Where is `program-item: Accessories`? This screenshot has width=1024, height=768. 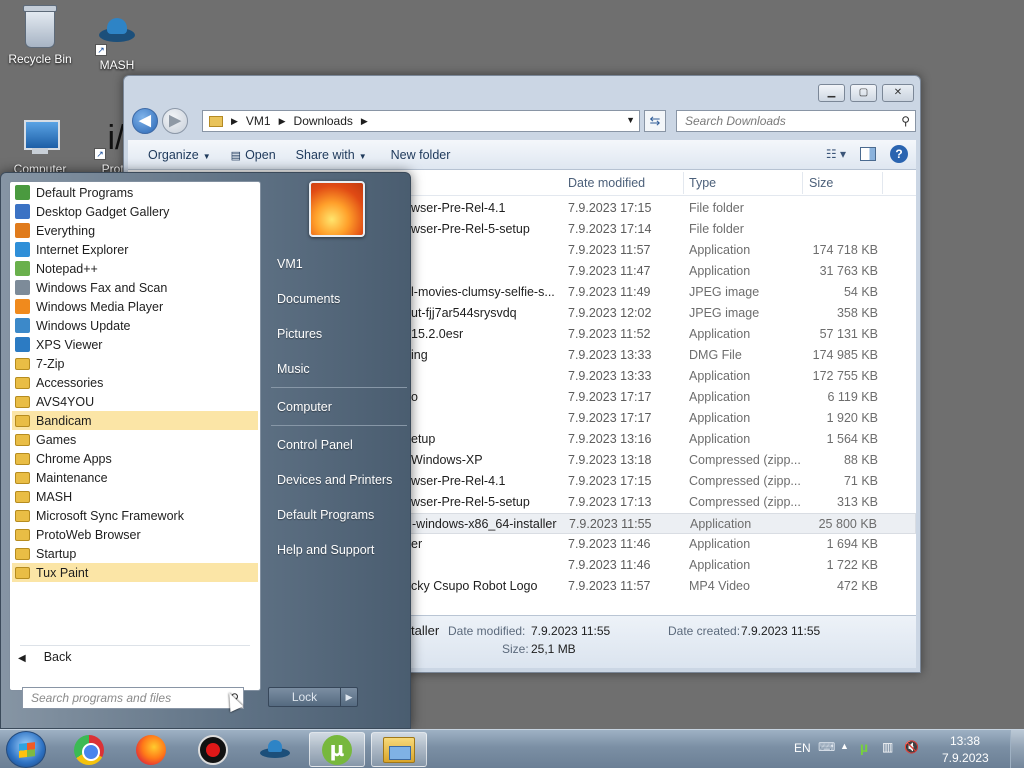 program-item: Accessories is located at coordinates (135, 382).